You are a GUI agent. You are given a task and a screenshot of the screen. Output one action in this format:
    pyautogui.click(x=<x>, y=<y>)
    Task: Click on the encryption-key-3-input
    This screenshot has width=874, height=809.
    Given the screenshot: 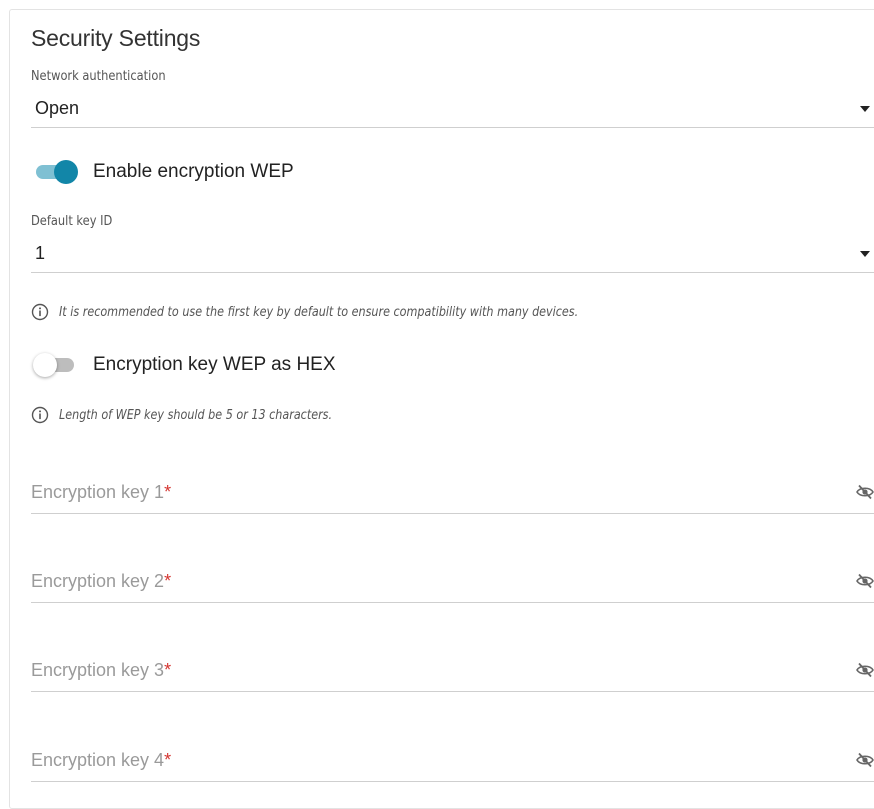 What is the action you would take?
    pyautogui.click(x=436, y=670)
    